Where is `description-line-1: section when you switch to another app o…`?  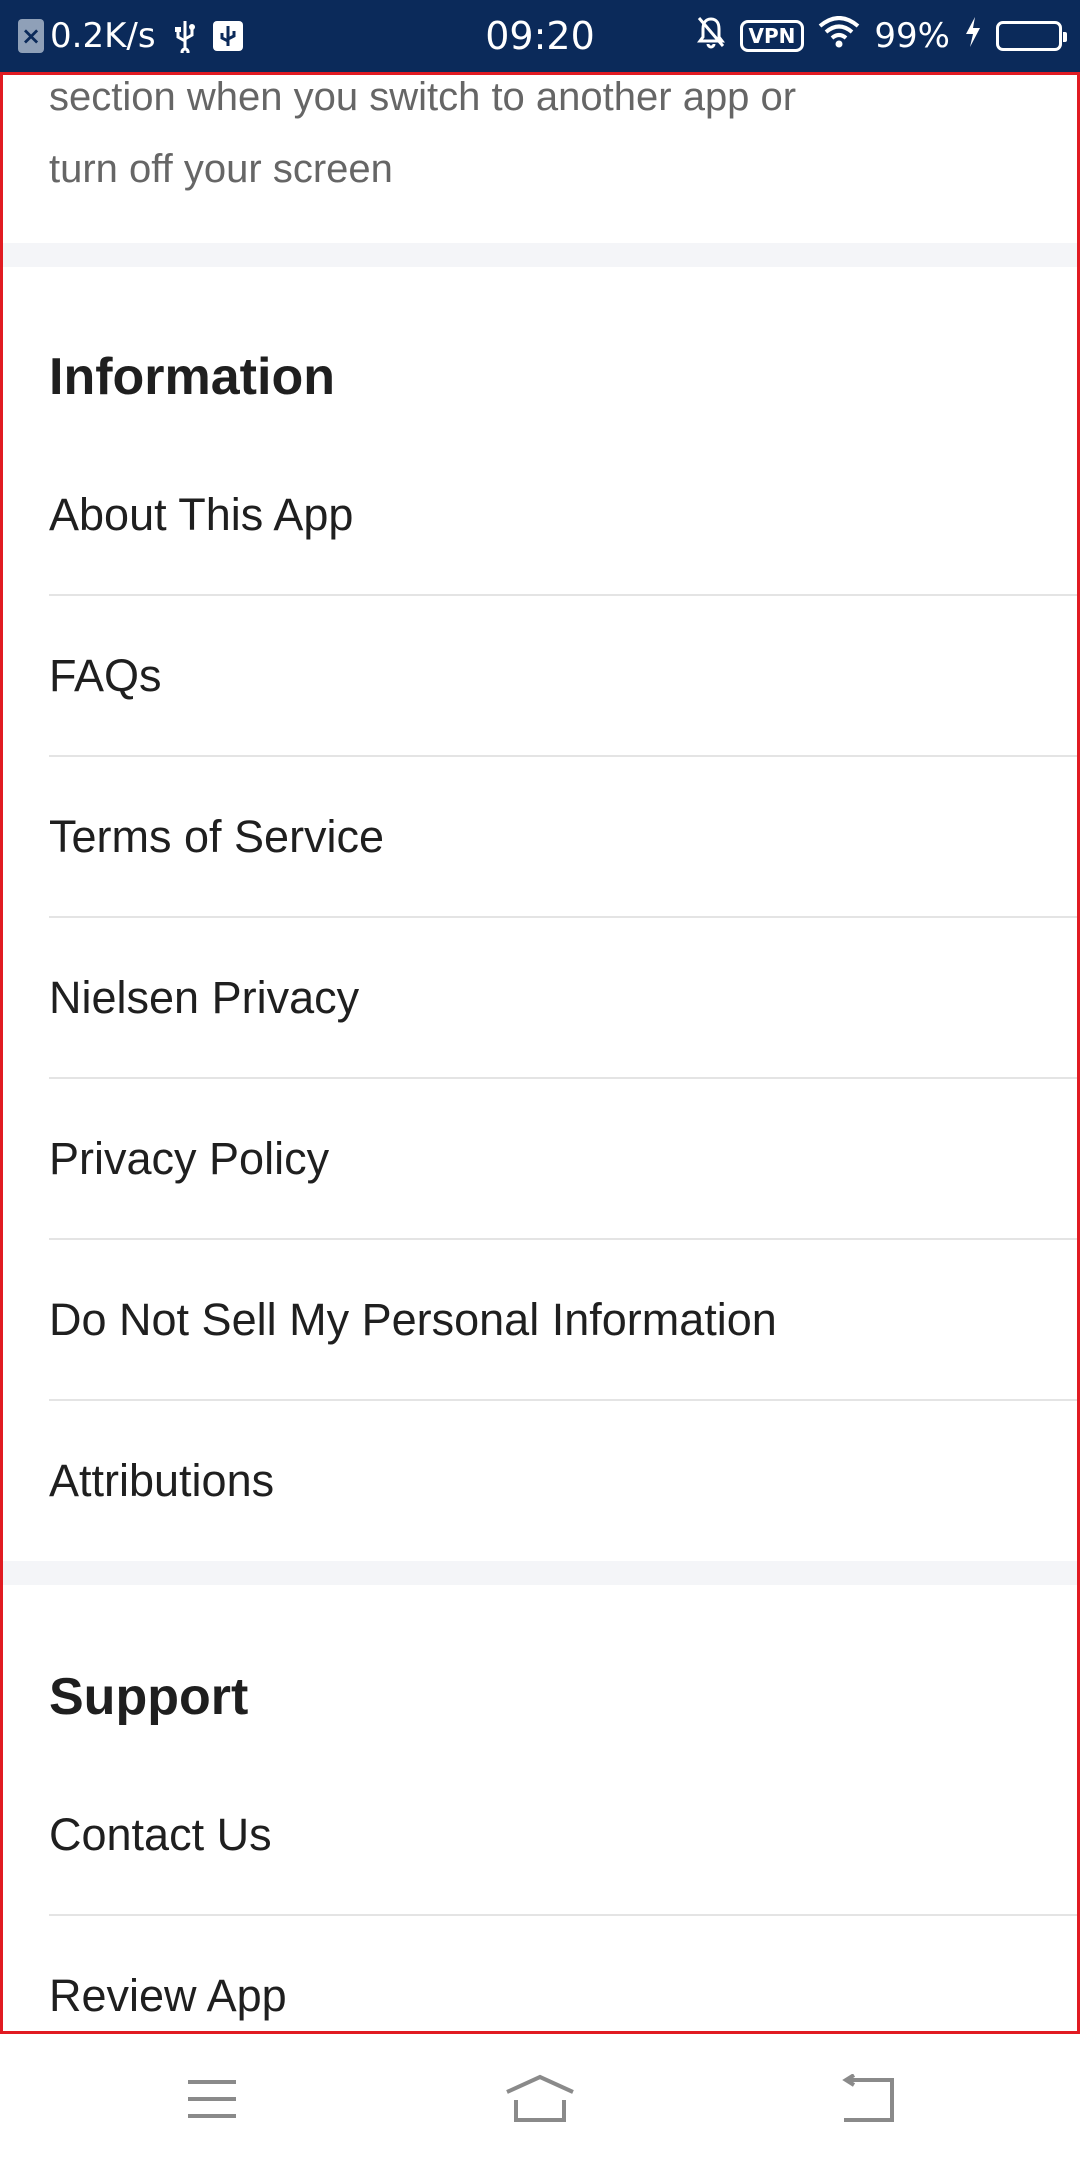
description-line-1: section when you switch to another app o… is located at coordinates (423, 97).